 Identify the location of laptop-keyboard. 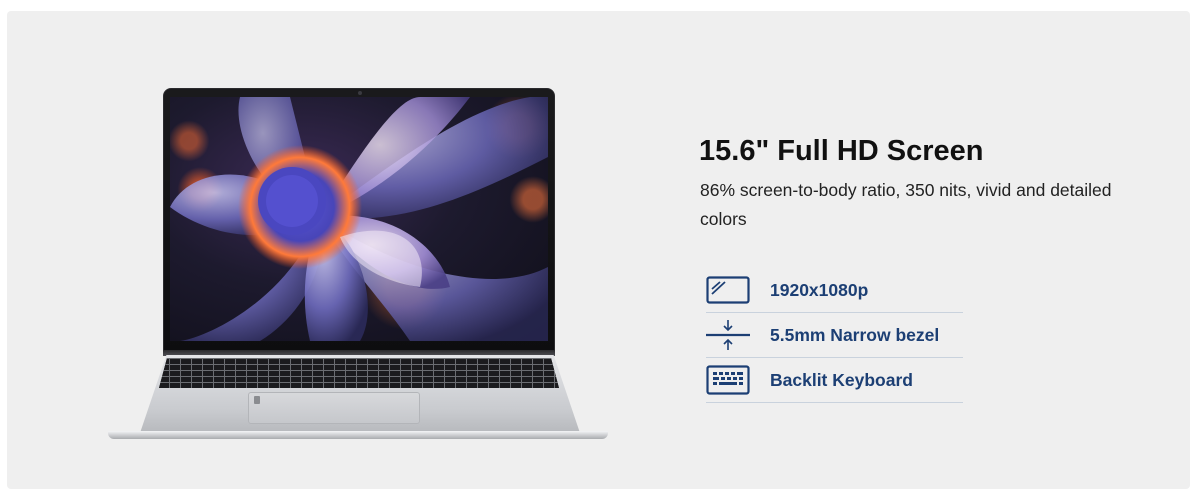
(359, 373).